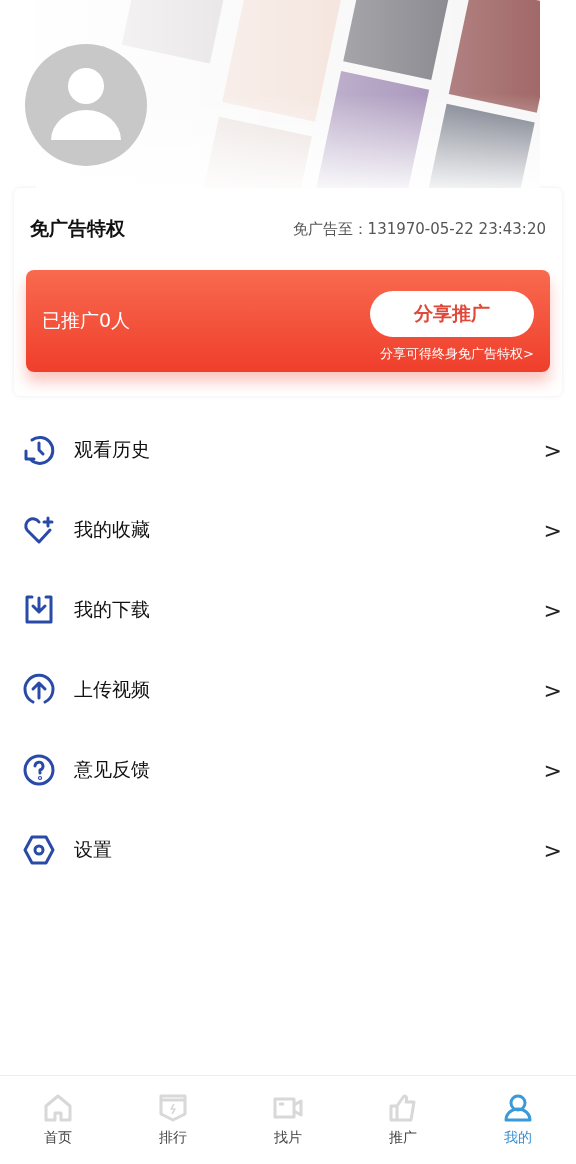 The width and height of the screenshot is (576, 1164). I want to click on menu-item: 意见反馈, so click(309, 770).